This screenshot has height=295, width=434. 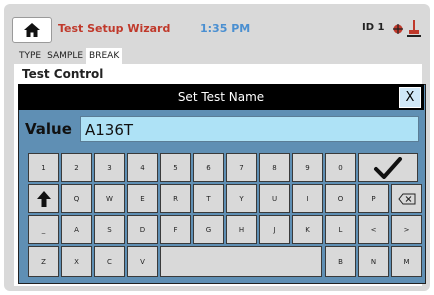 I want to click on value-label: Value, so click(x=48, y=129).